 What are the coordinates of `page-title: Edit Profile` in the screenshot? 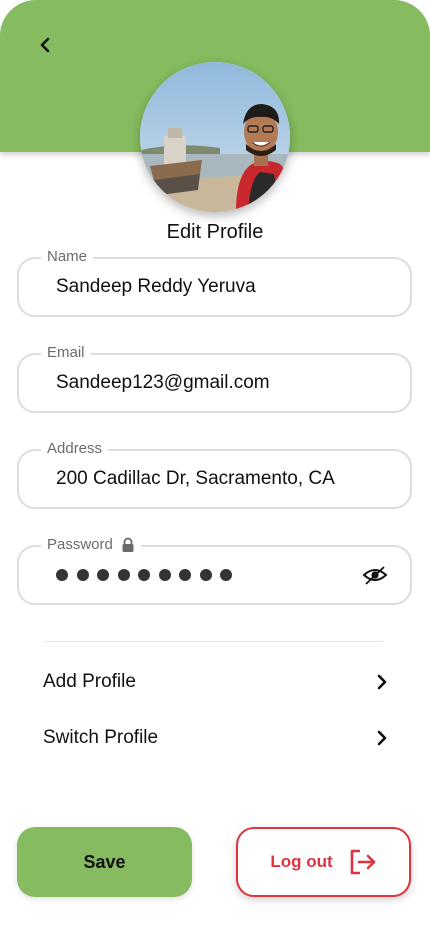 It's located at (215, 232).